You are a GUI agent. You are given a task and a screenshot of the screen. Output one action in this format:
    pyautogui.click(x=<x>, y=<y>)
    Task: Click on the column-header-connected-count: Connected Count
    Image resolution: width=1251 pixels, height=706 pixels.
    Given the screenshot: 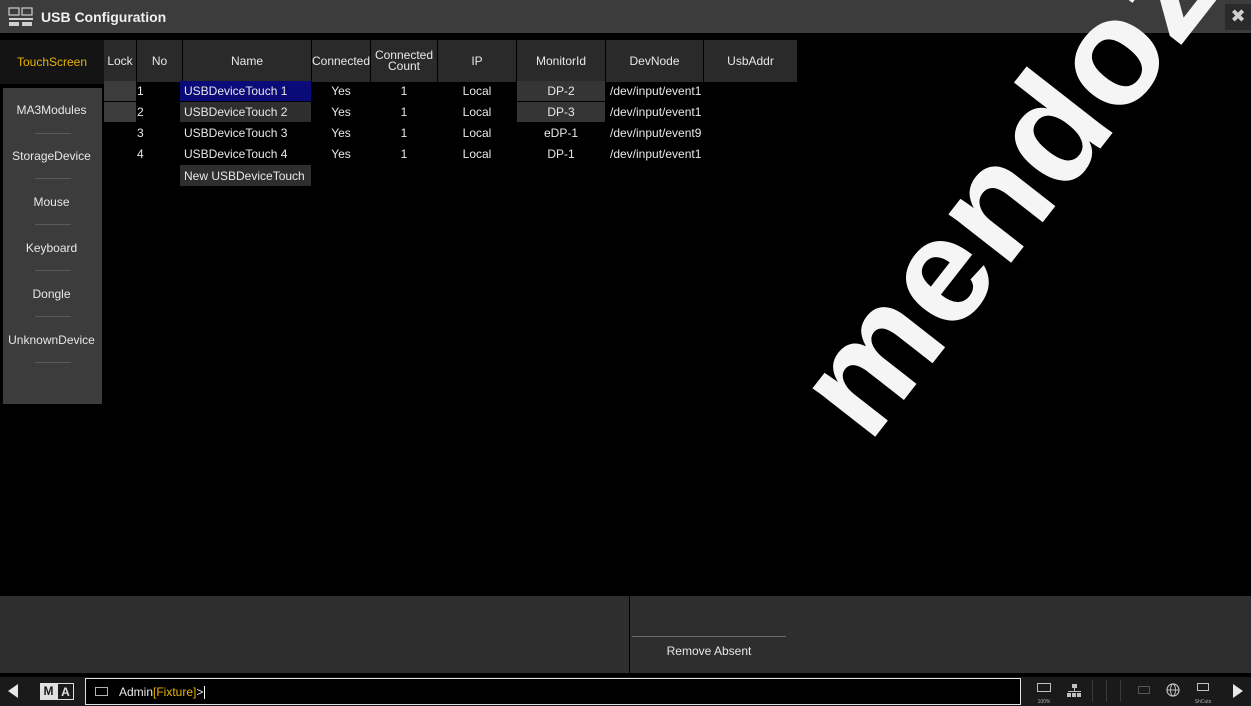 What is the action you would take?
    pyautogui.click(x=404, y=61)
    